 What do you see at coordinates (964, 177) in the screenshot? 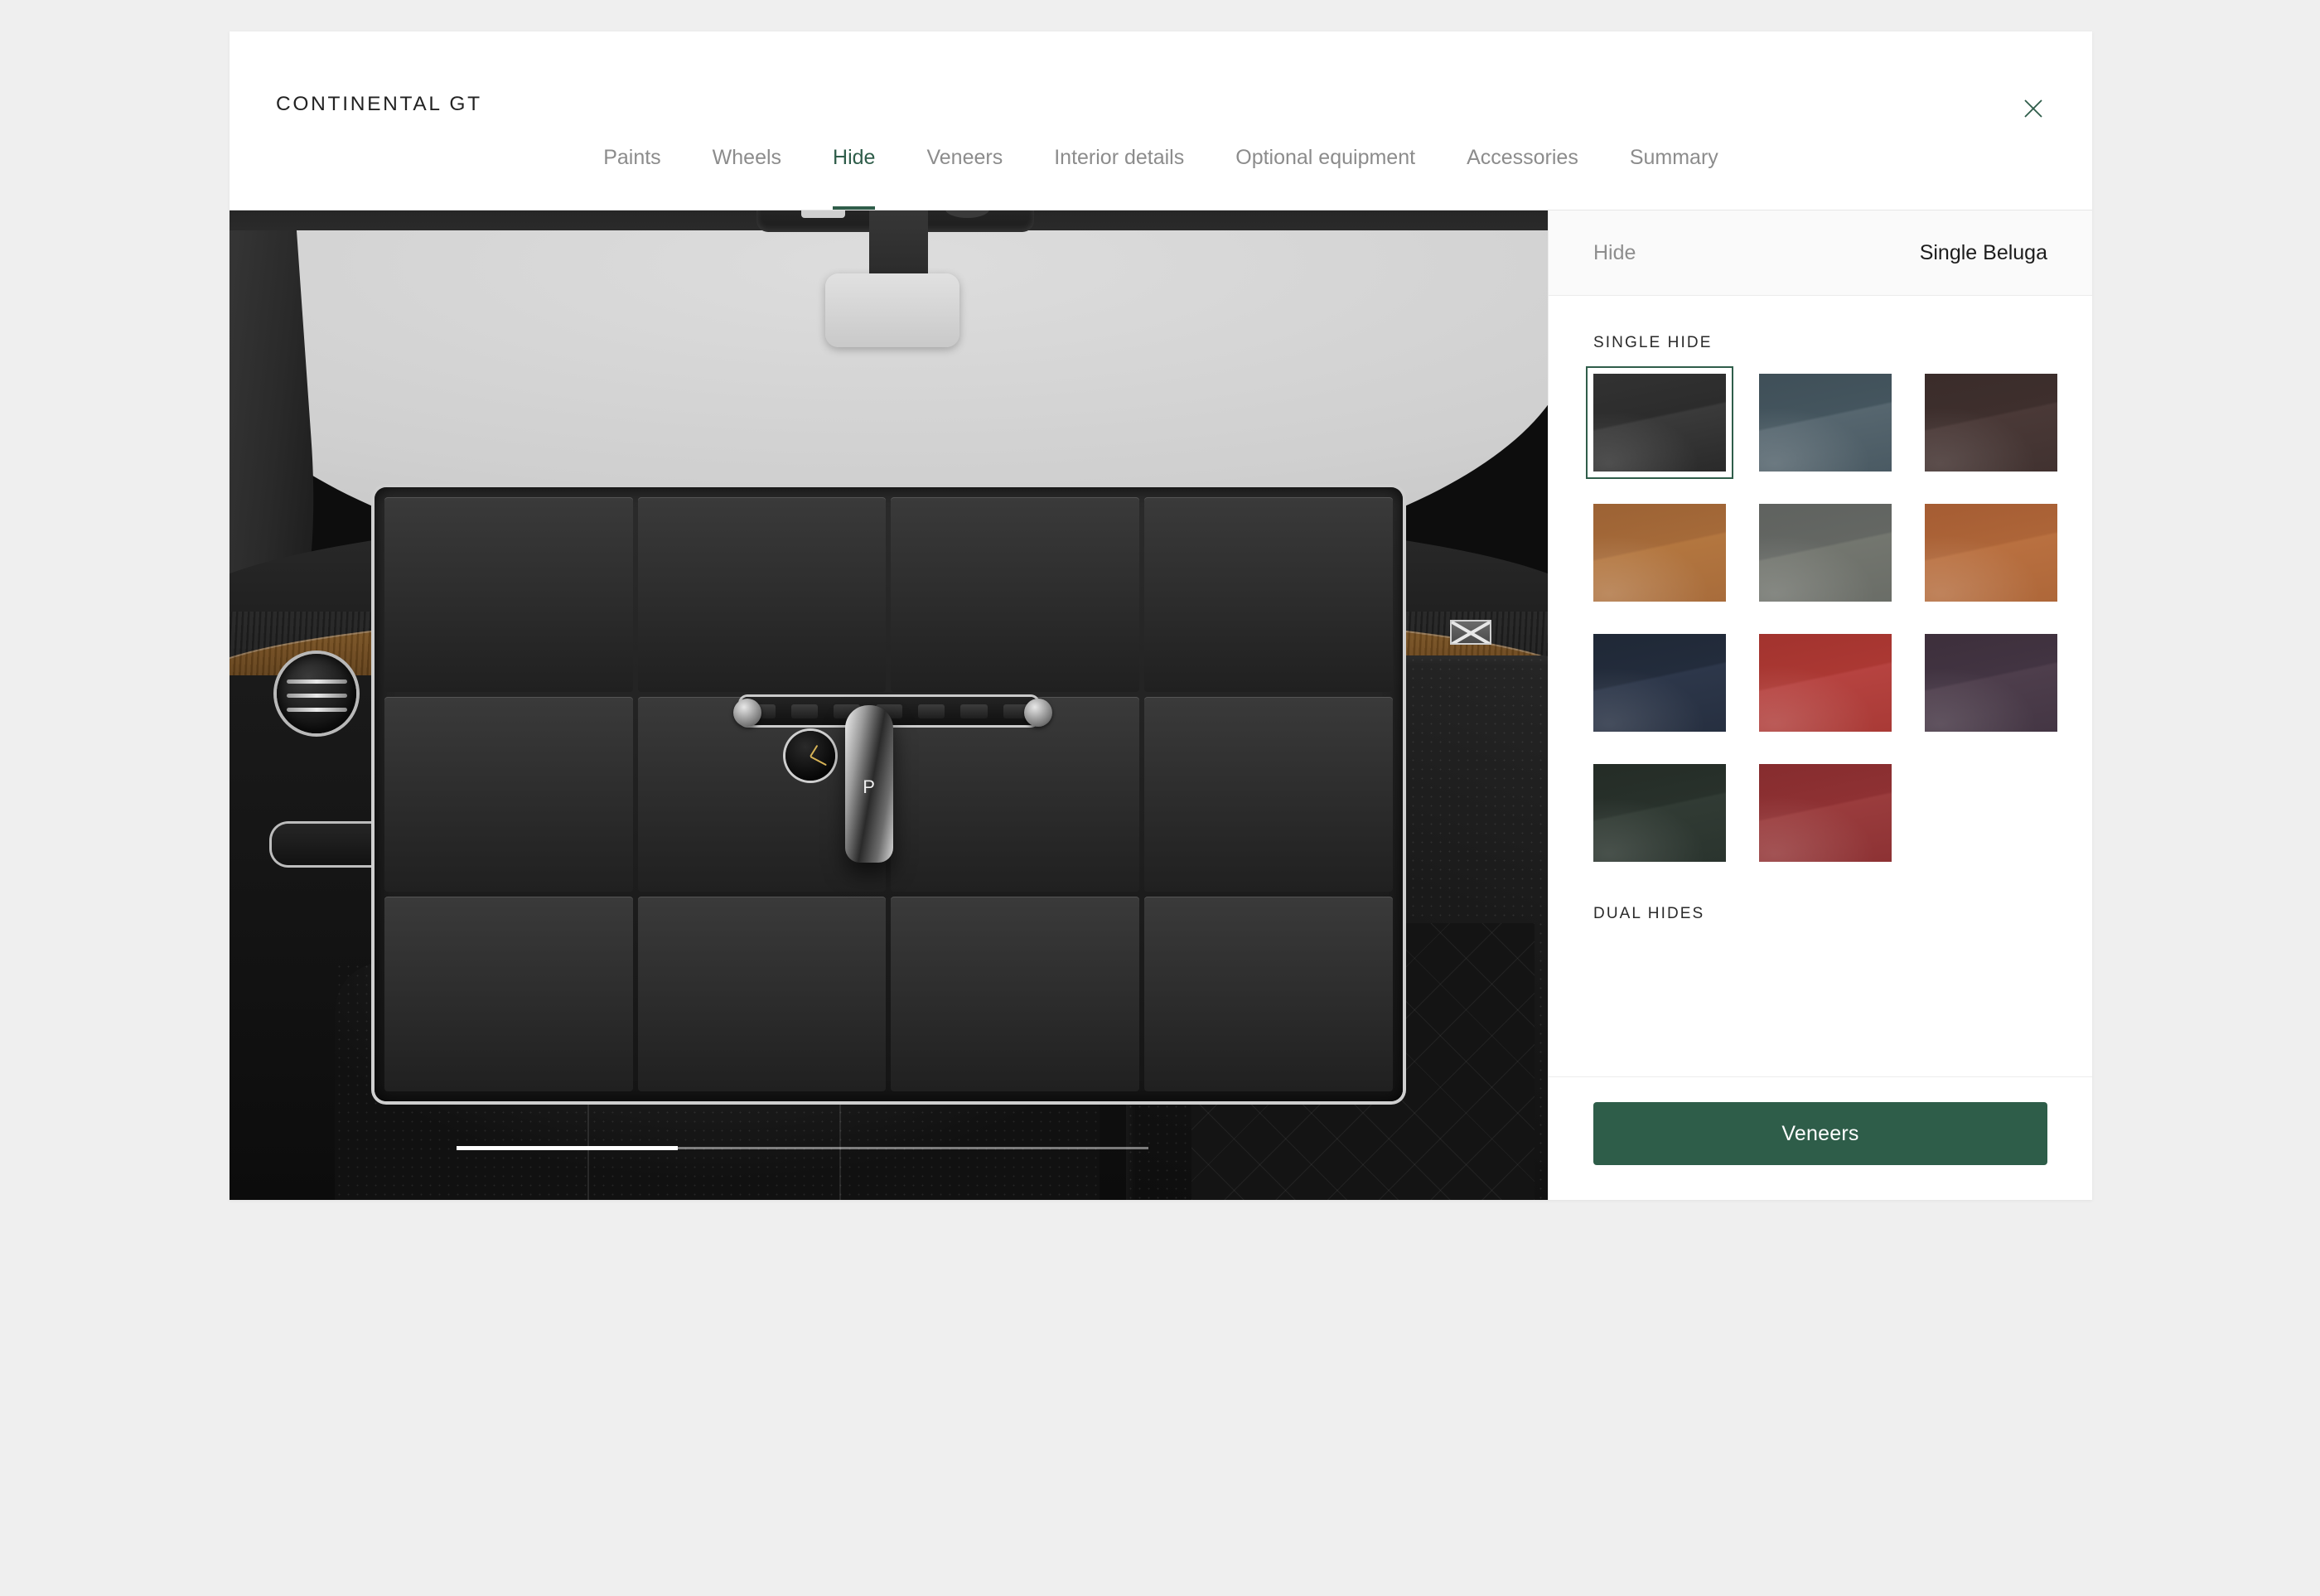
I see `tab-veneers: Veneers` at bounding box center [964, 177].